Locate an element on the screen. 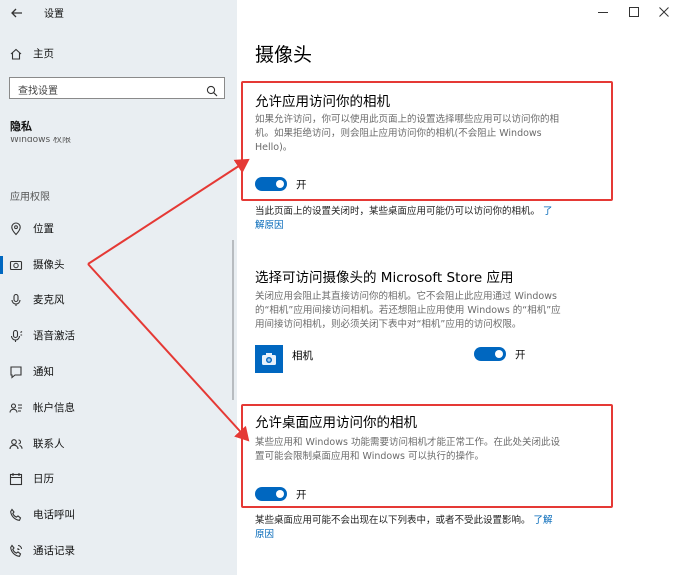 Image resolution: width=681 pixels, height=575 pixels. toggle-state-label: 开 is located at coordinates (520, 355).